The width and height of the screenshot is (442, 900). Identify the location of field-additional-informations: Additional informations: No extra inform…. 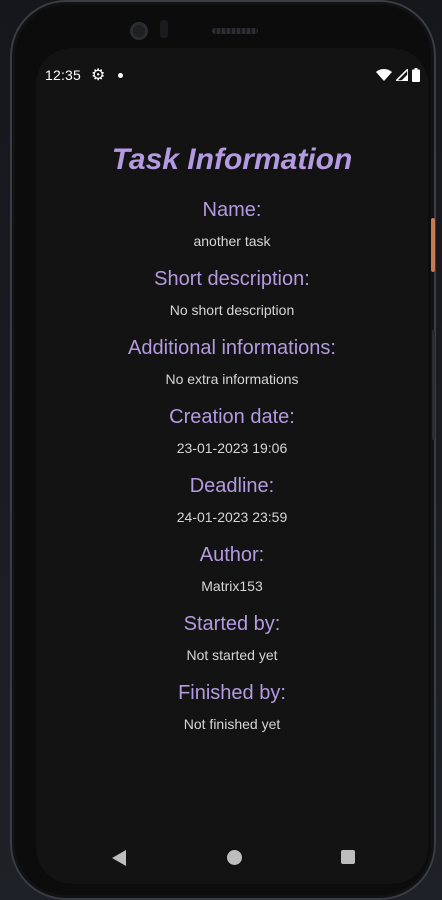
(232, 362).